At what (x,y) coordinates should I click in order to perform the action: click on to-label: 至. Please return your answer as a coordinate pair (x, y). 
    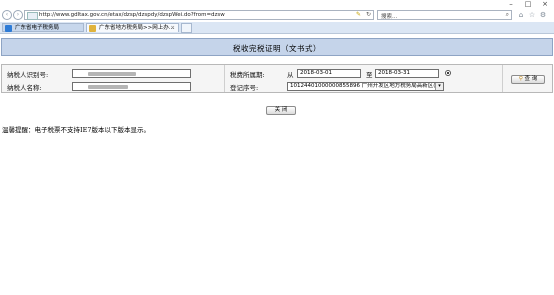
    Looking at the image, I should click on (369, 75).